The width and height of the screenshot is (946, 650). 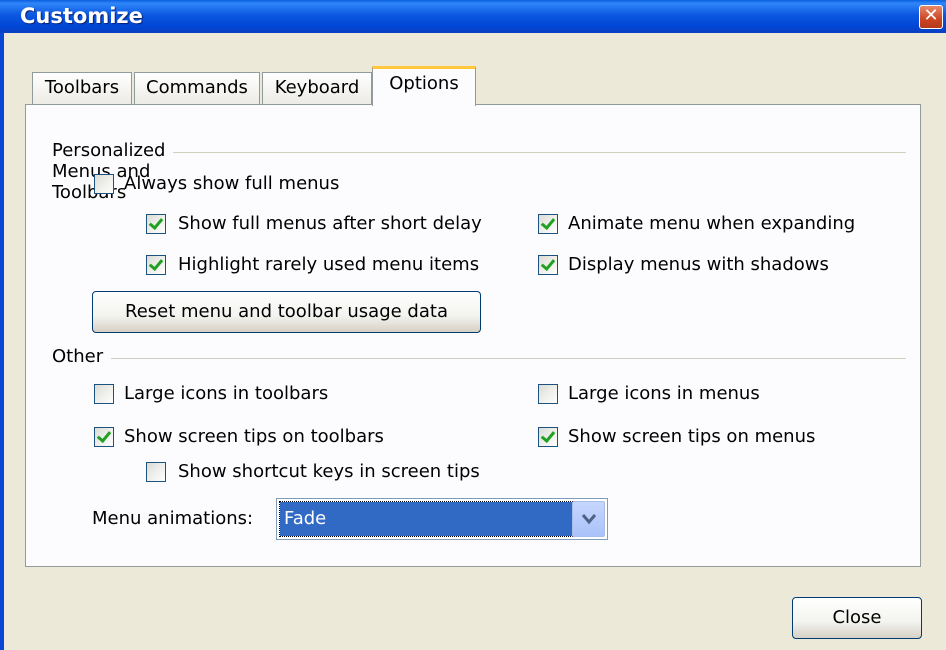 I want to click on shortcut-keys-checkbox, so click(x=156, y=472).